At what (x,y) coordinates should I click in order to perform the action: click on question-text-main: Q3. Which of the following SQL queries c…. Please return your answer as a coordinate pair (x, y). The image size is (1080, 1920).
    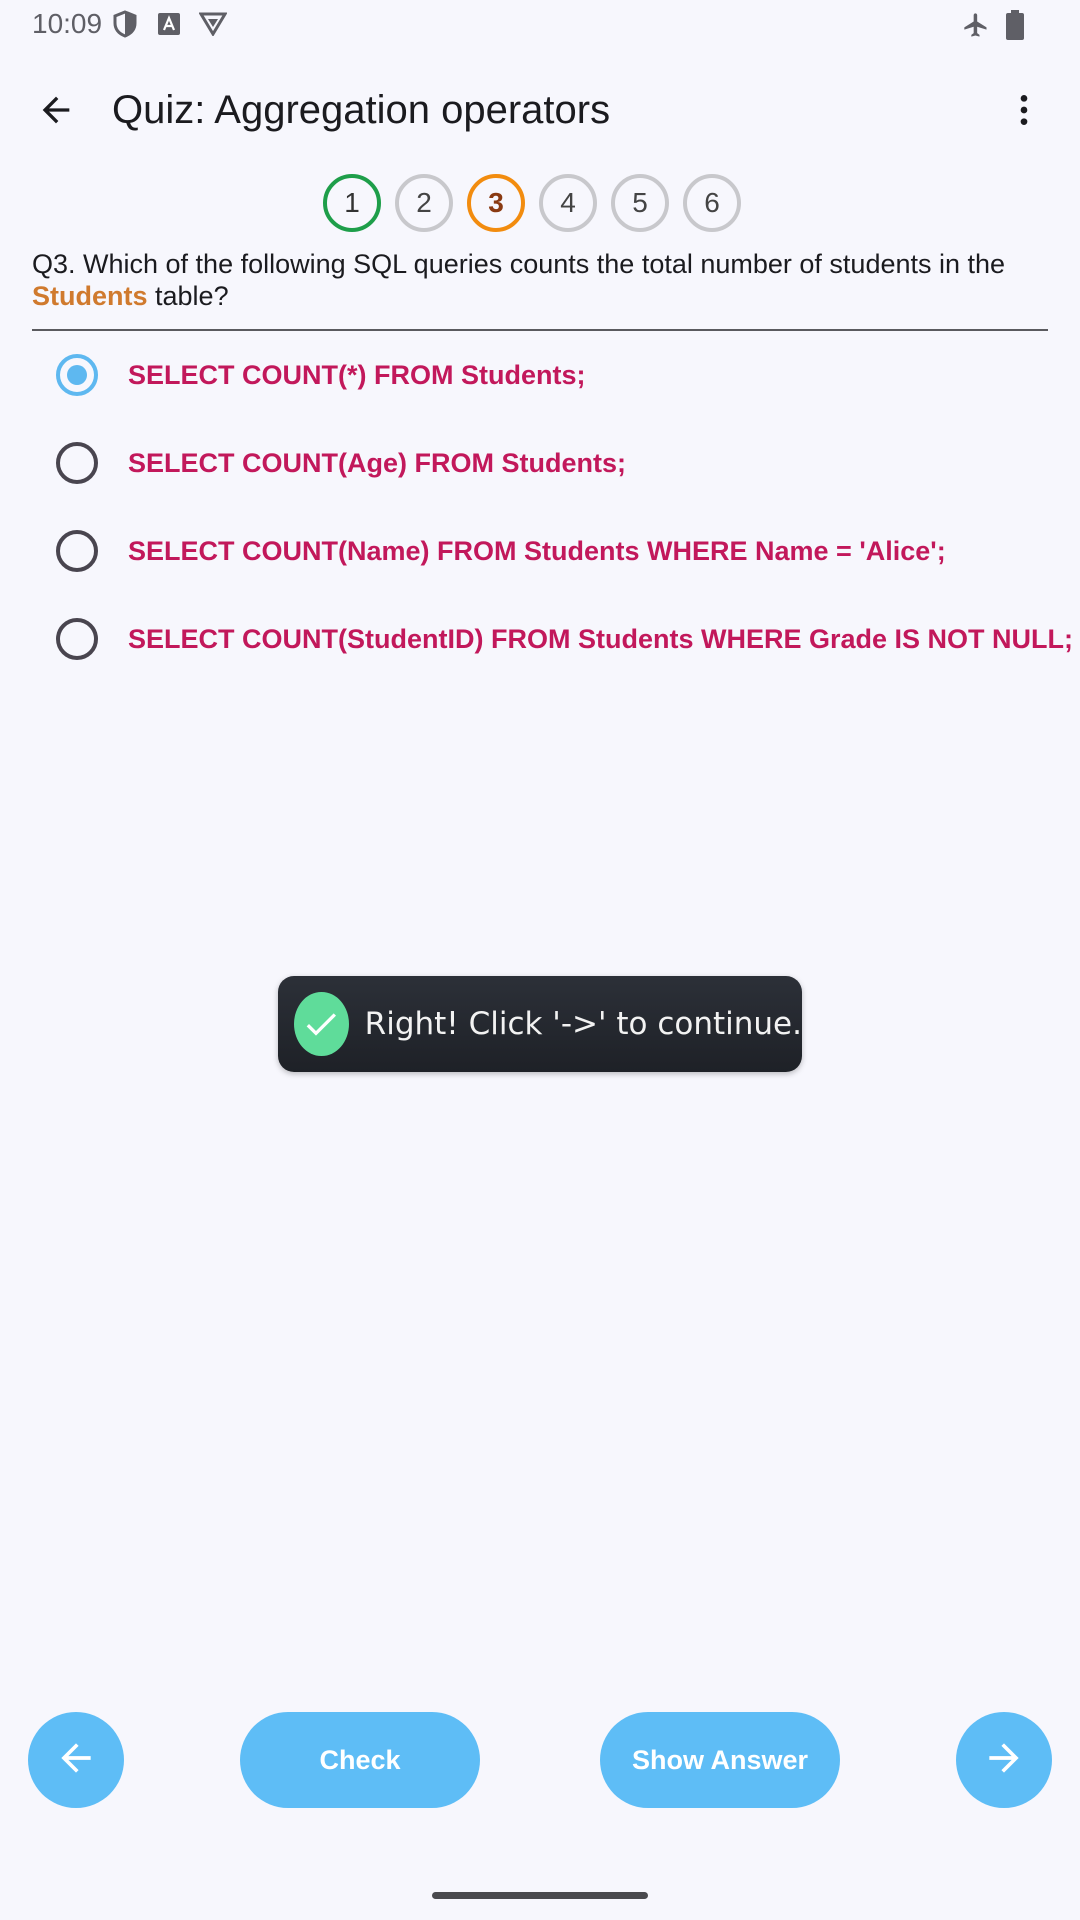
    Looking at the image, I should click on (519, 264).